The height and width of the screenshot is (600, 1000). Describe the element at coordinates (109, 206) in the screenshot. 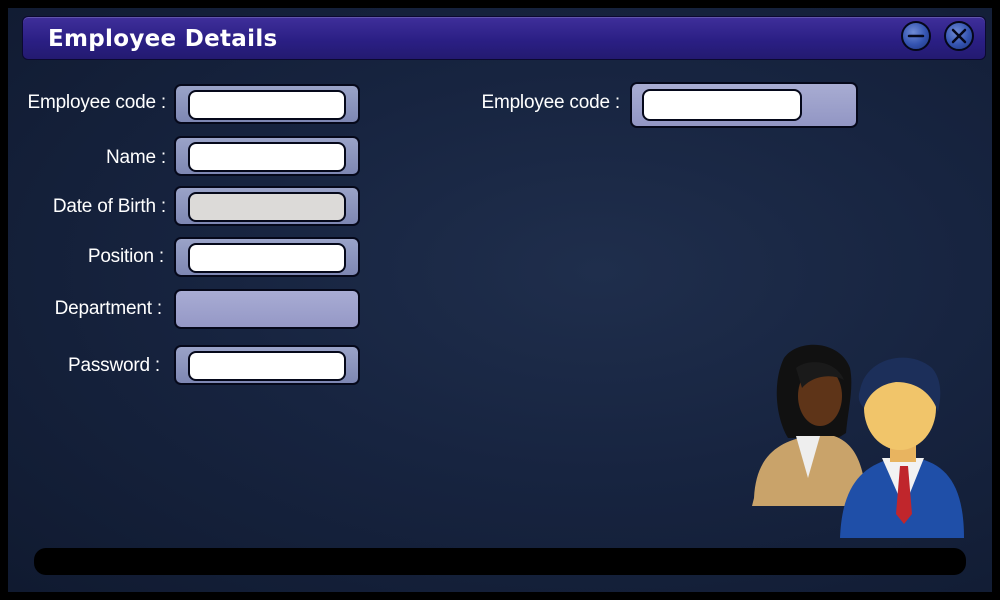

I see `date-of-birth-label: Date of Birth :` at that location.